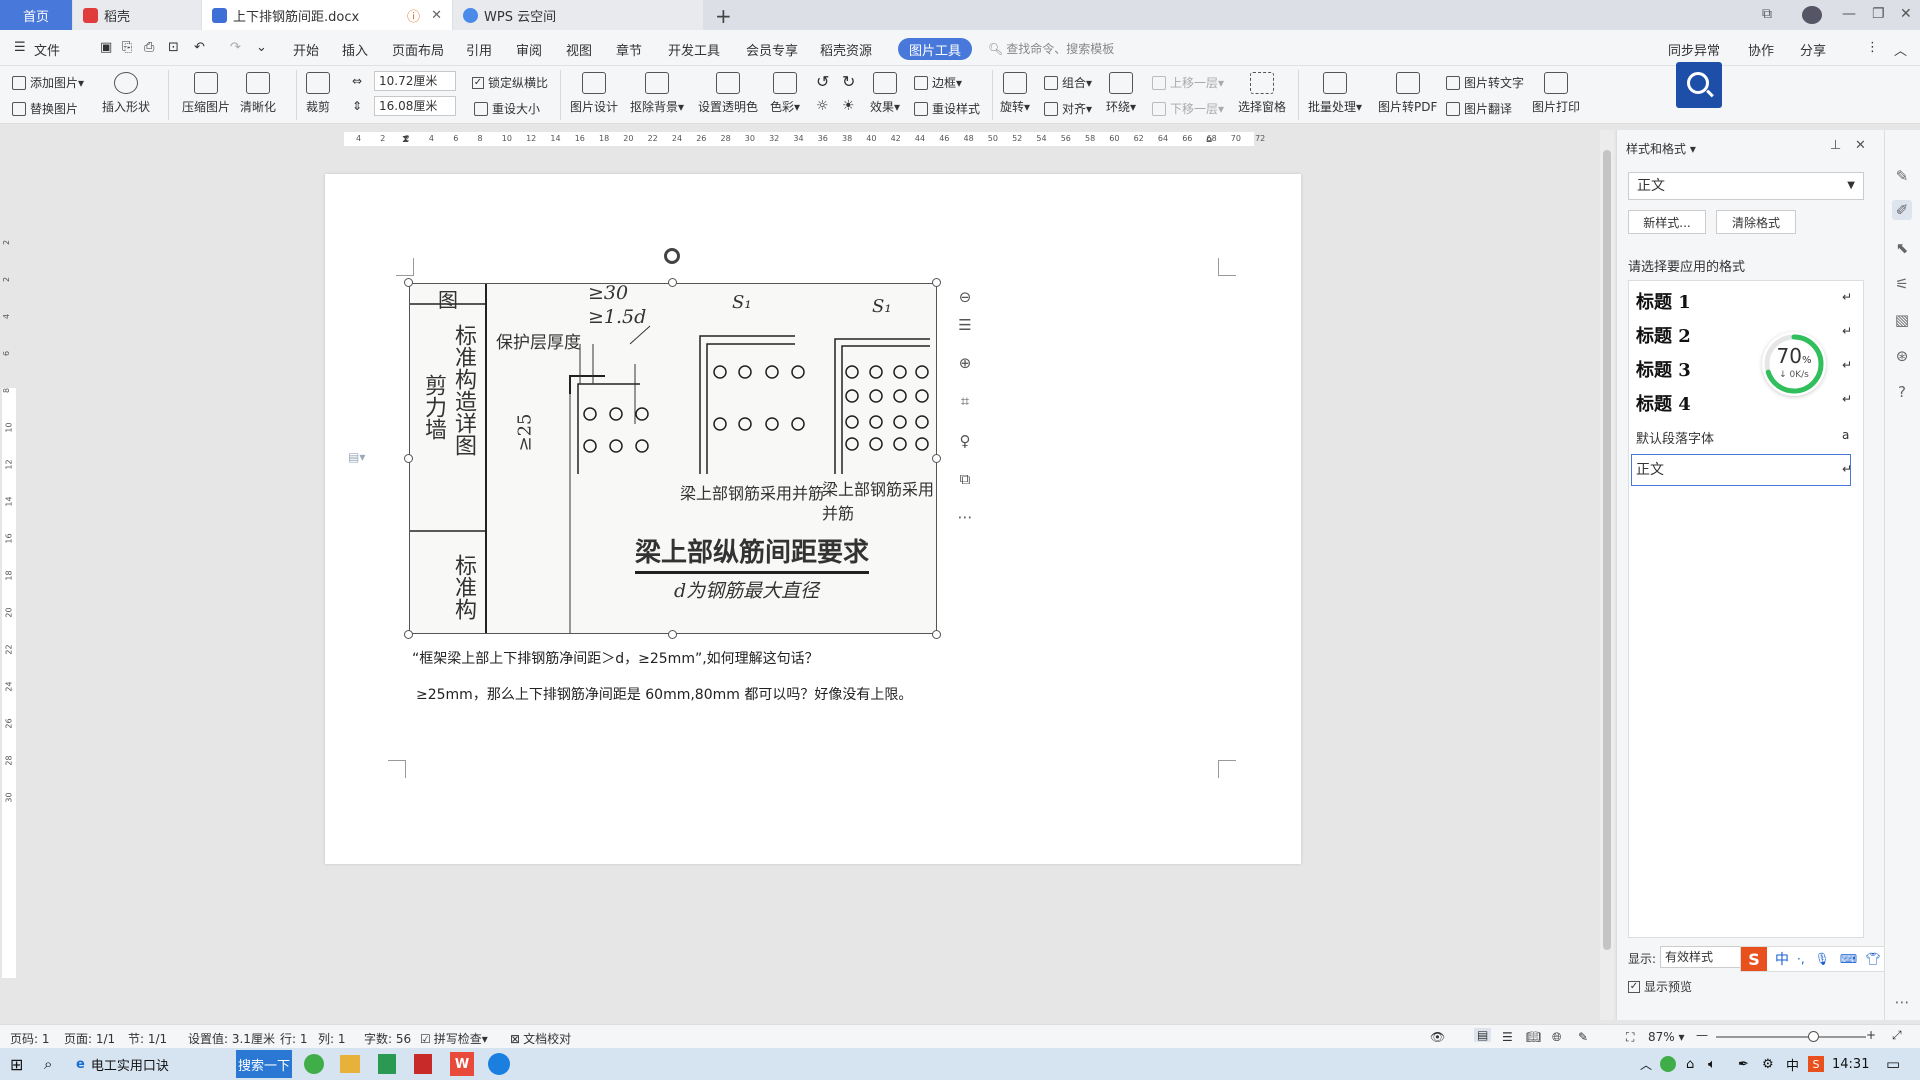  What do you see at coordinates (1860, 145) in the screenshot?
I see `close-pane-icon: ✕` at bounding box center [1860, 145].